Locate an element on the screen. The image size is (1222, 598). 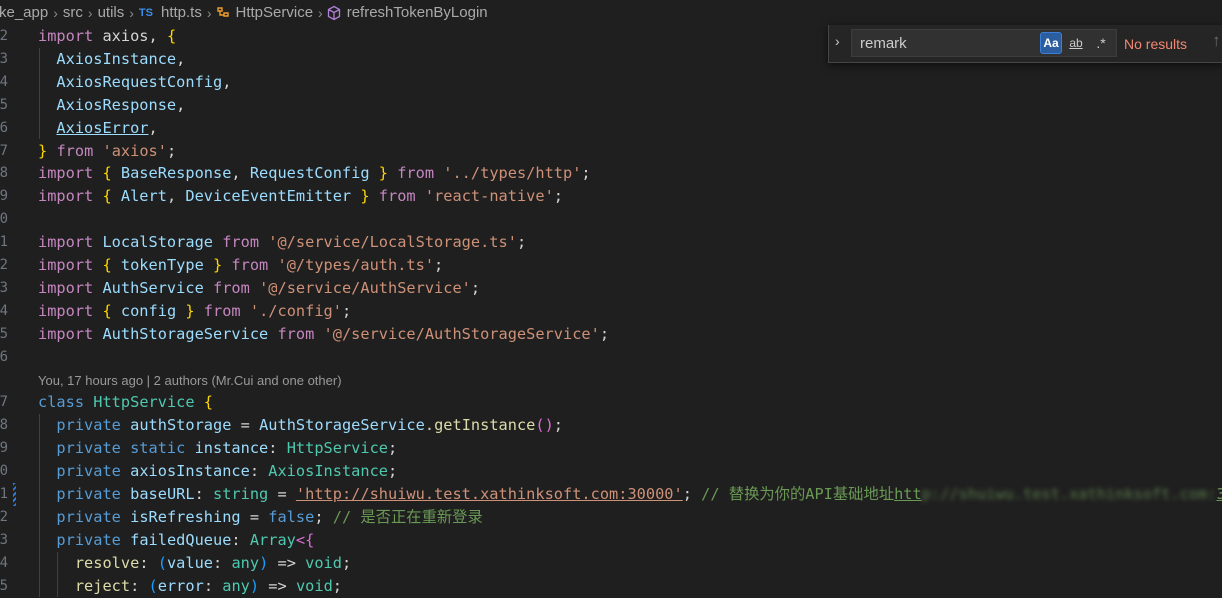
toggle-replace-chevron-icon: › is located at coordinates (837, 41).